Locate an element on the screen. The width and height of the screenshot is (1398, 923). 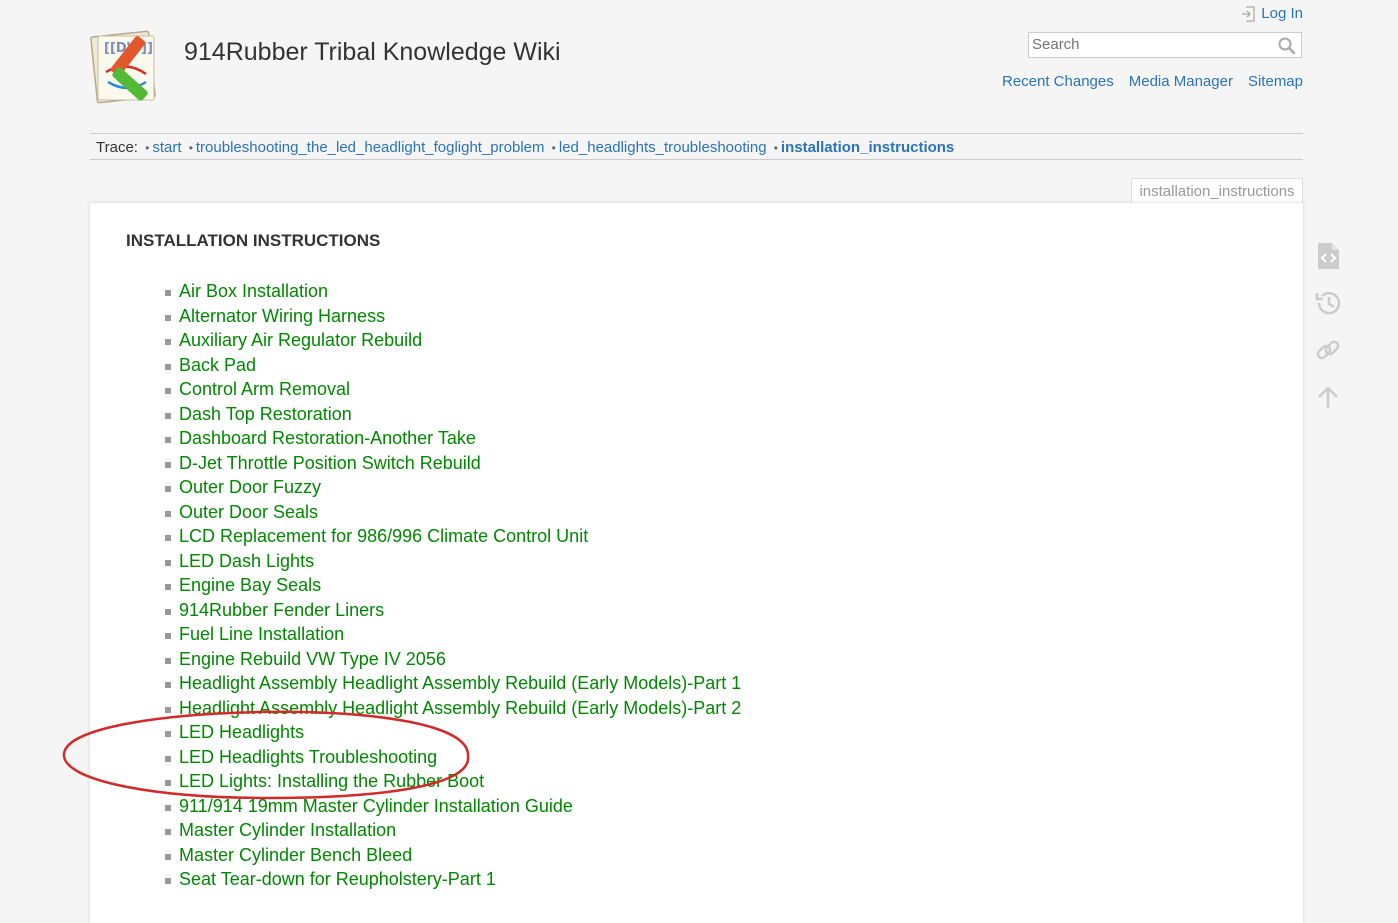
list-item: Control Arm Removal is located at coordinates (453, 389).